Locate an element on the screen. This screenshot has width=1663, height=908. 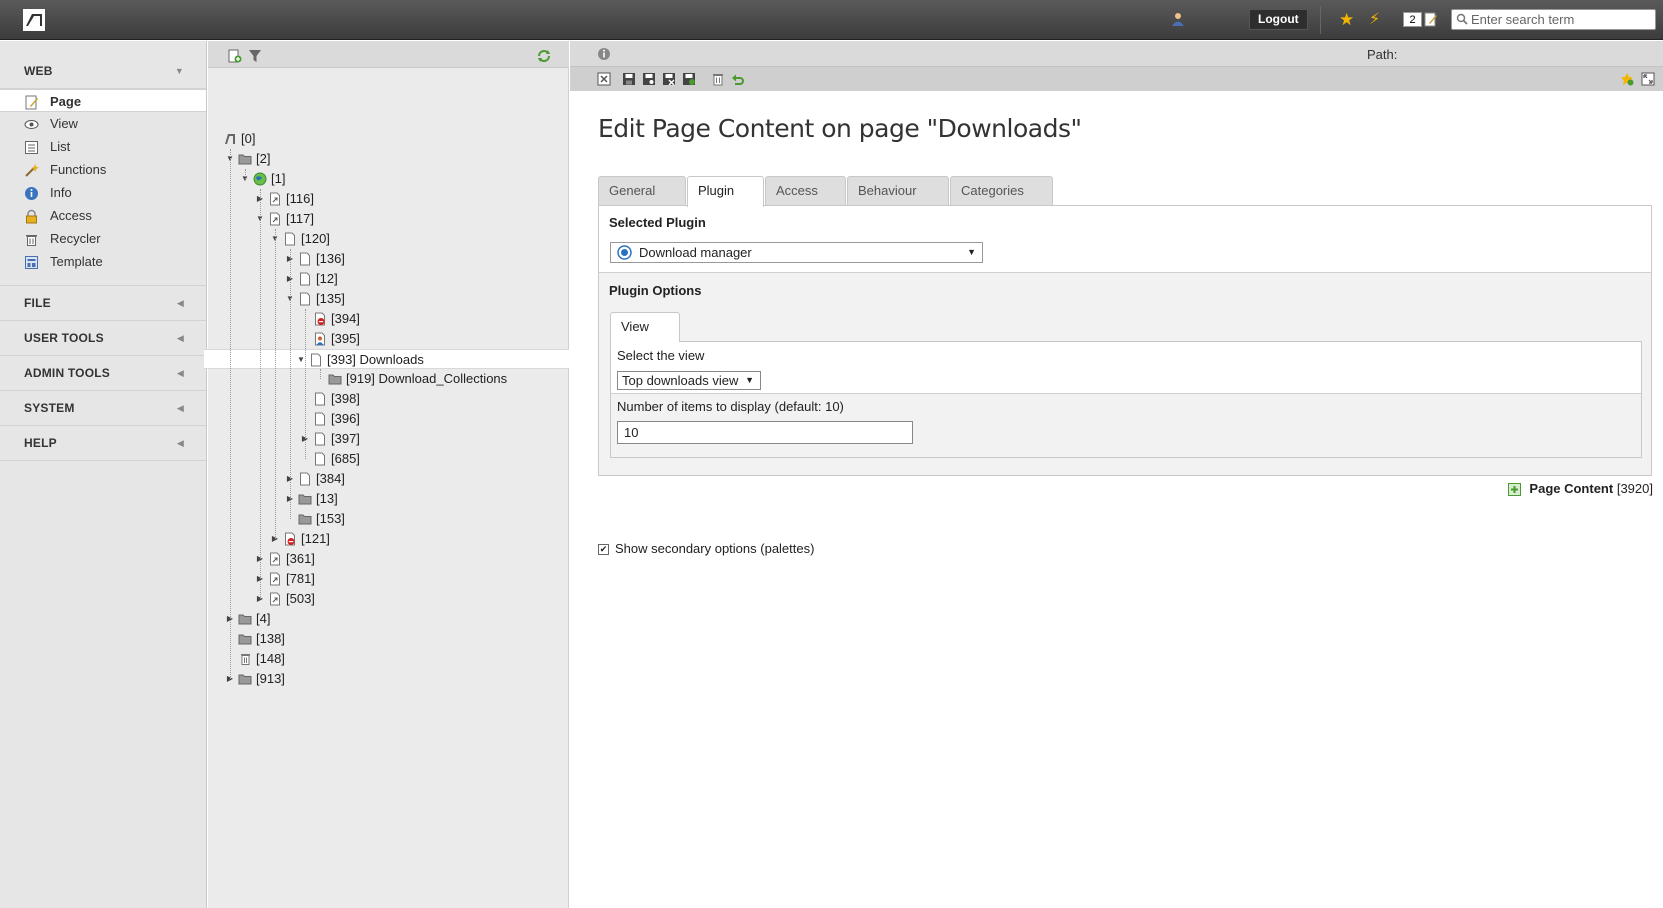
tab-categories: Categories is located at coordinates (1001, 191).